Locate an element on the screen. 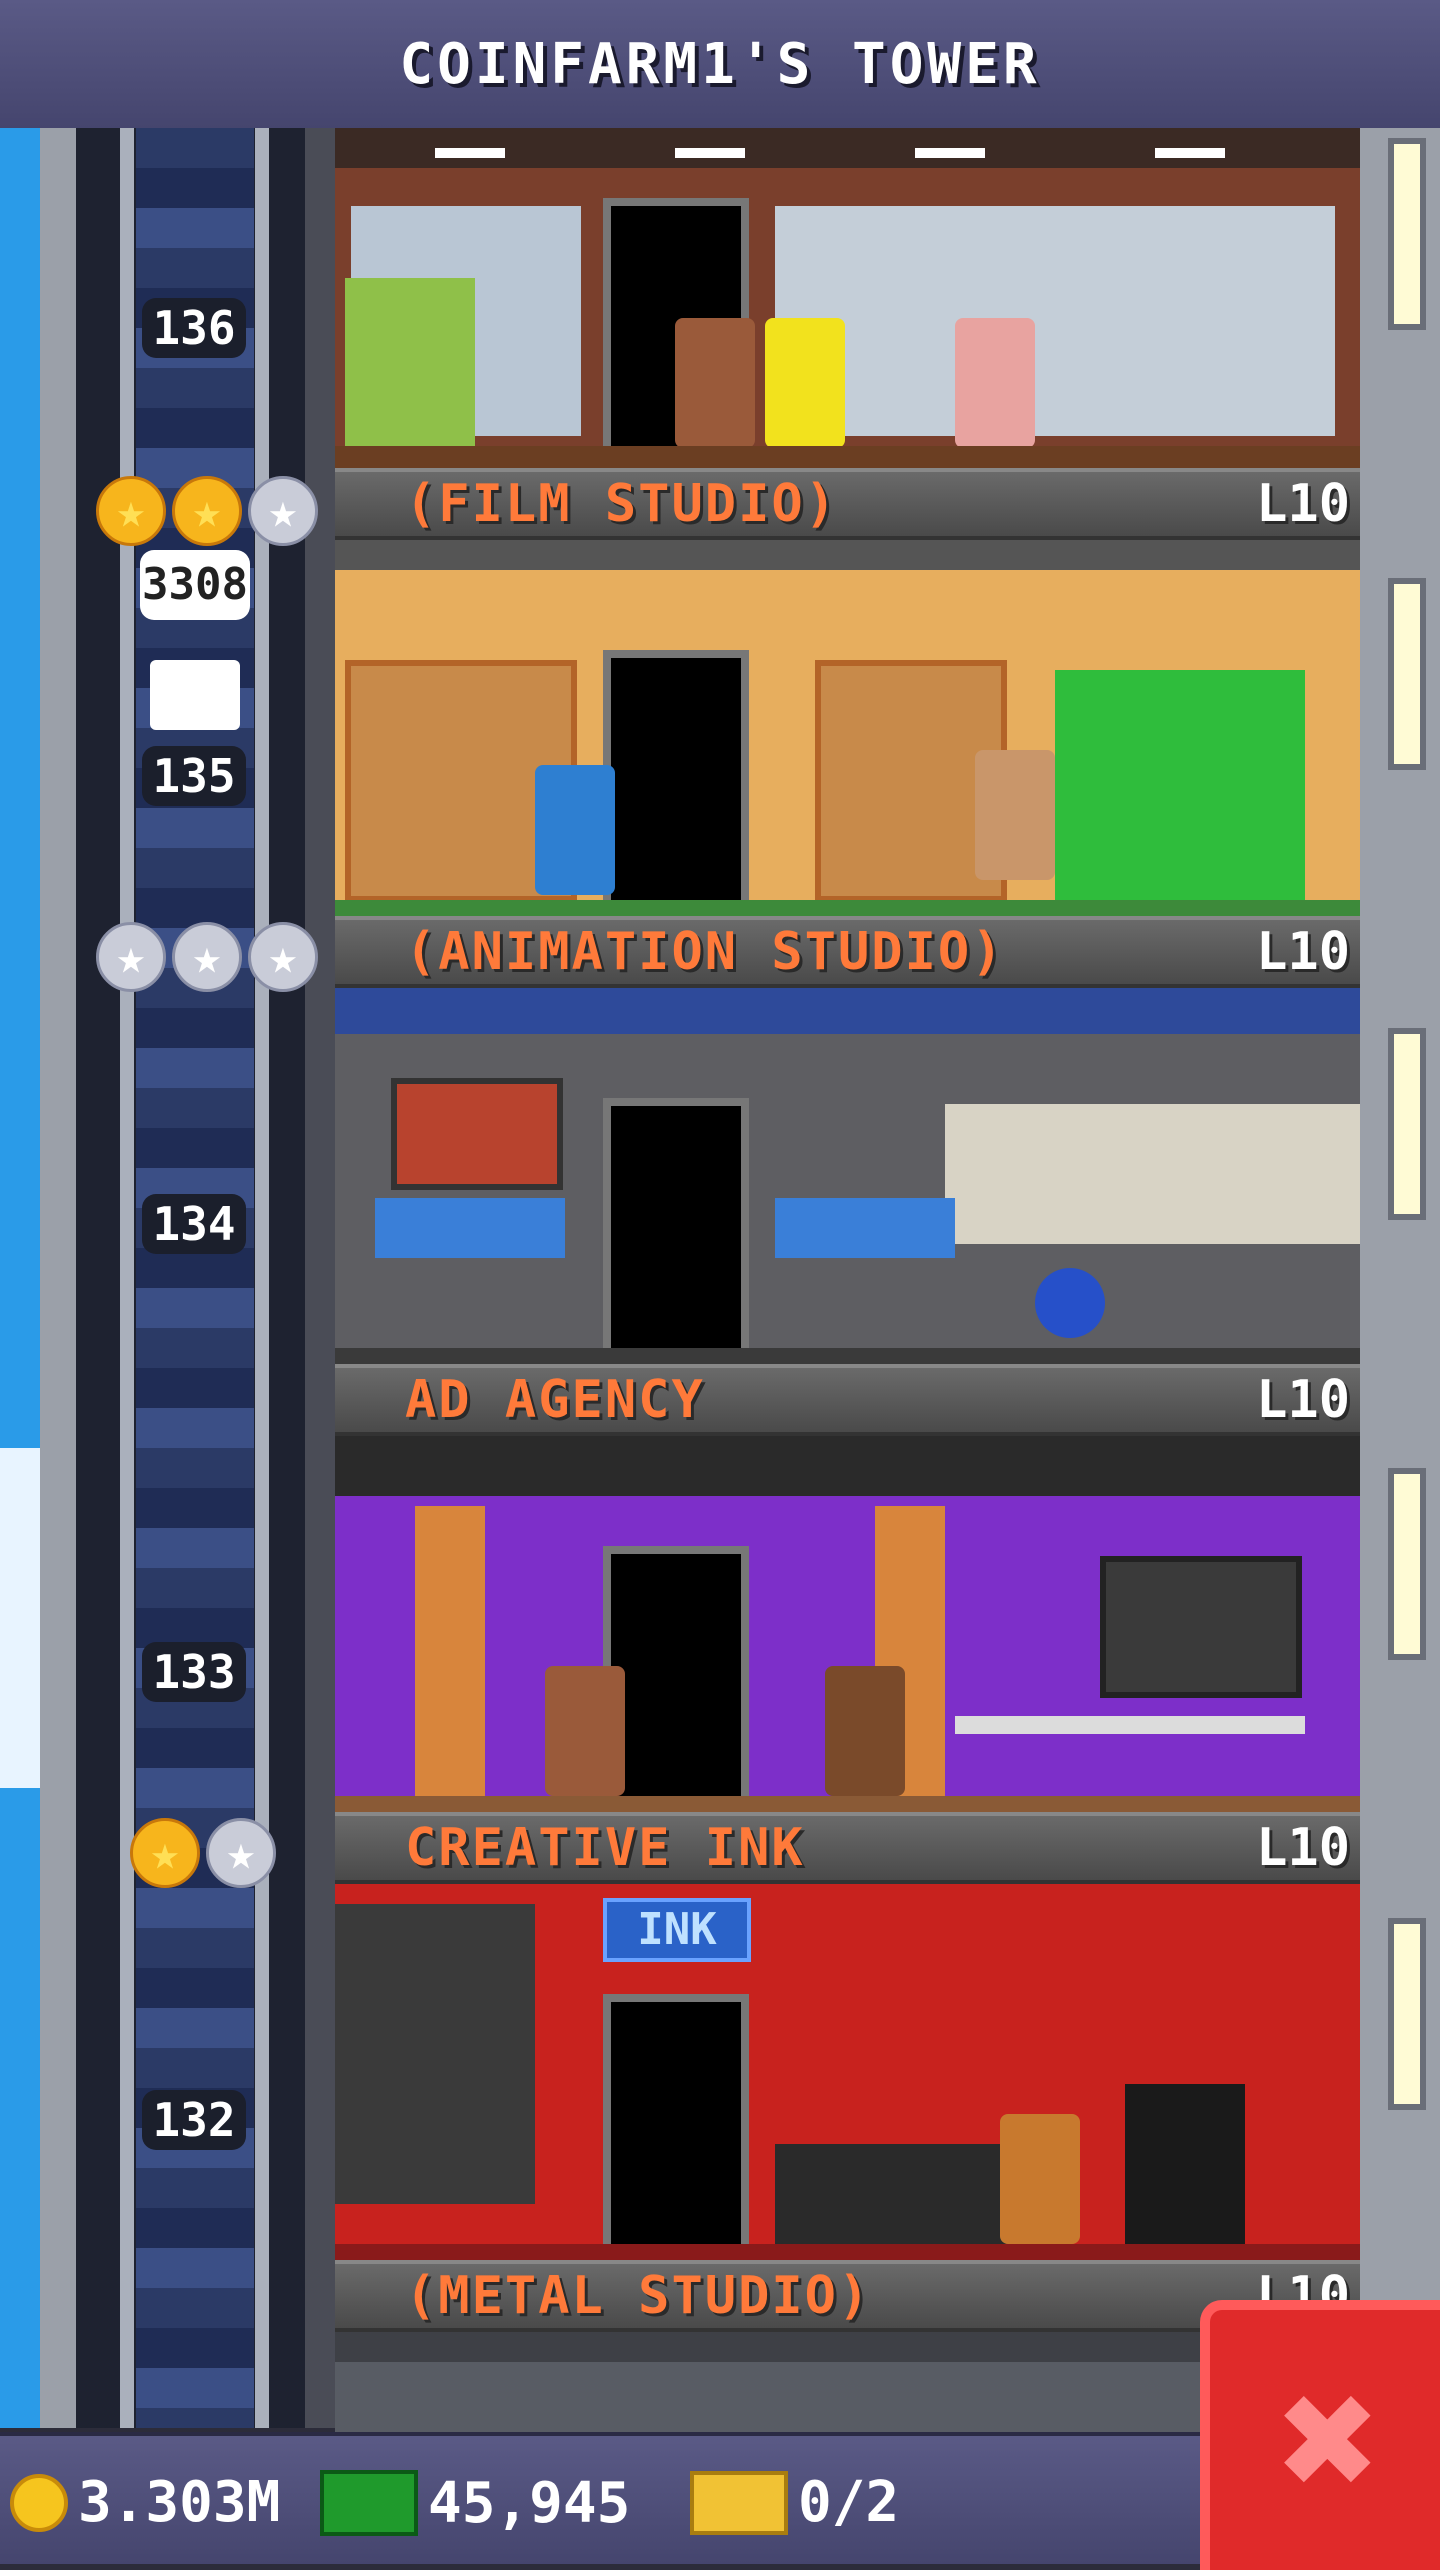 Image resolution: width=1440 pixels, height=2570 pixels. ink-sign: INK is located at coordinates (677, 1930).